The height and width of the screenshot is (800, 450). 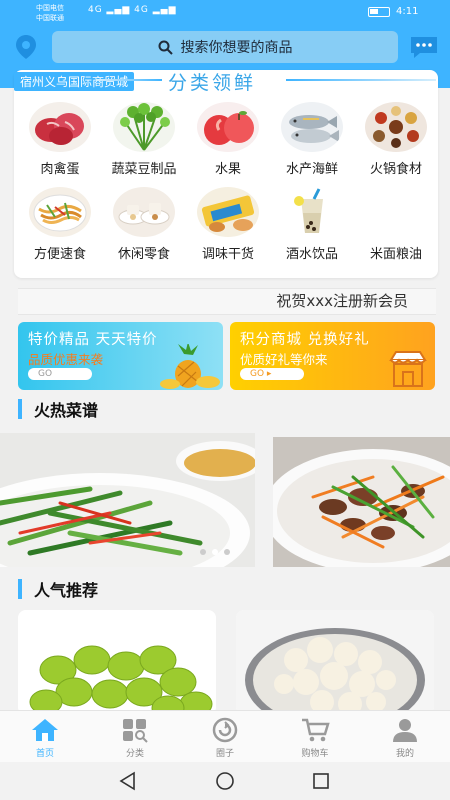 What do you see at coordinates (60, 374) in the screenshot?
I see `promo-go-button: GO` at bounding box center [60, 374].